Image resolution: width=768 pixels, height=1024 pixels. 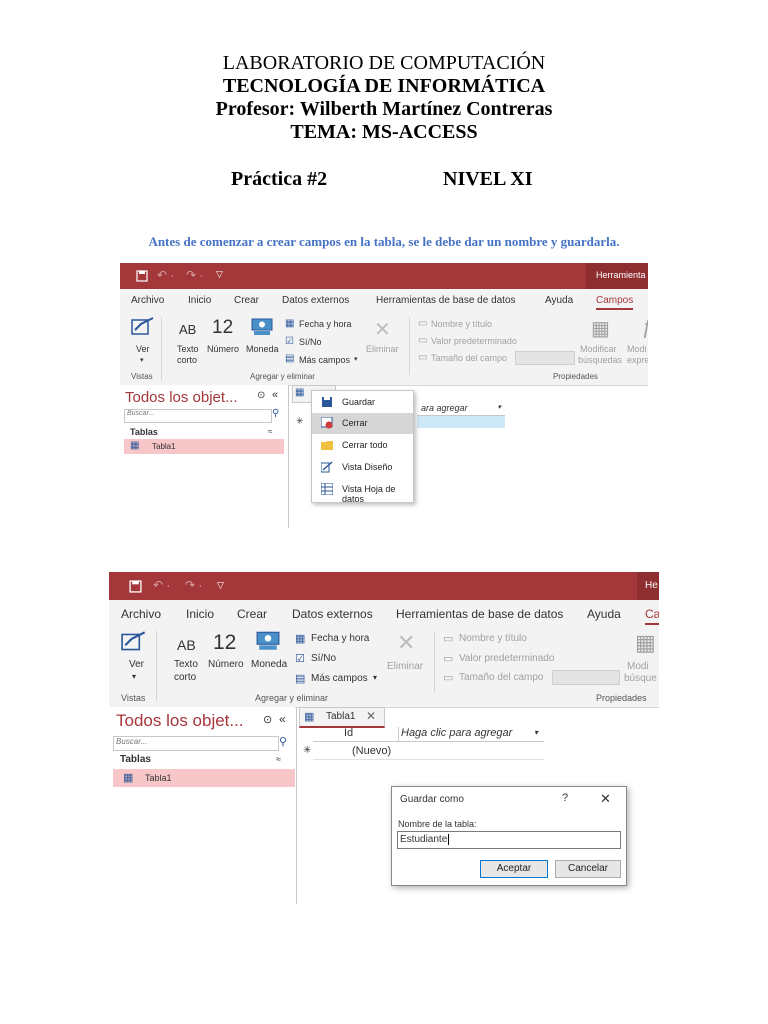 What do you see at coordinates (509, 840) in the screenshot?
I see `table-name-input: Estudiante` at bounding box center [509, 840].